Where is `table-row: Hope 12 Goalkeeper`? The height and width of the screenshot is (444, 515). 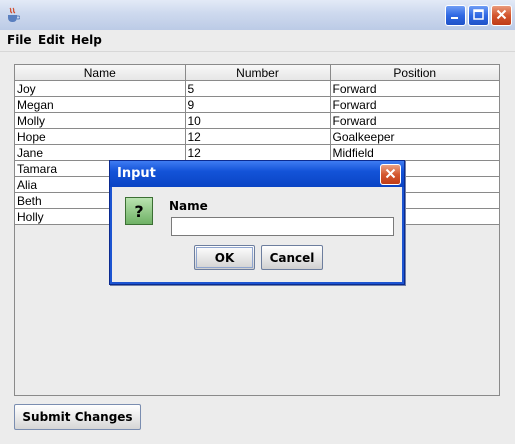
table-row: Hope 12 Goalkeeper is located at coordinates (257, 136).